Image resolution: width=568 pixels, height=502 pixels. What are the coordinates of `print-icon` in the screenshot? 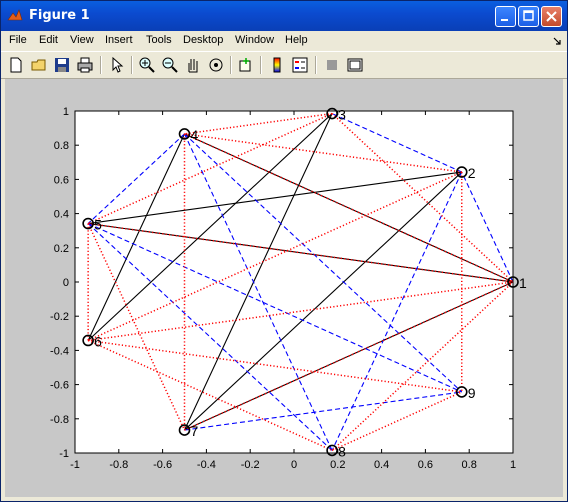 It's located at (85, 65).